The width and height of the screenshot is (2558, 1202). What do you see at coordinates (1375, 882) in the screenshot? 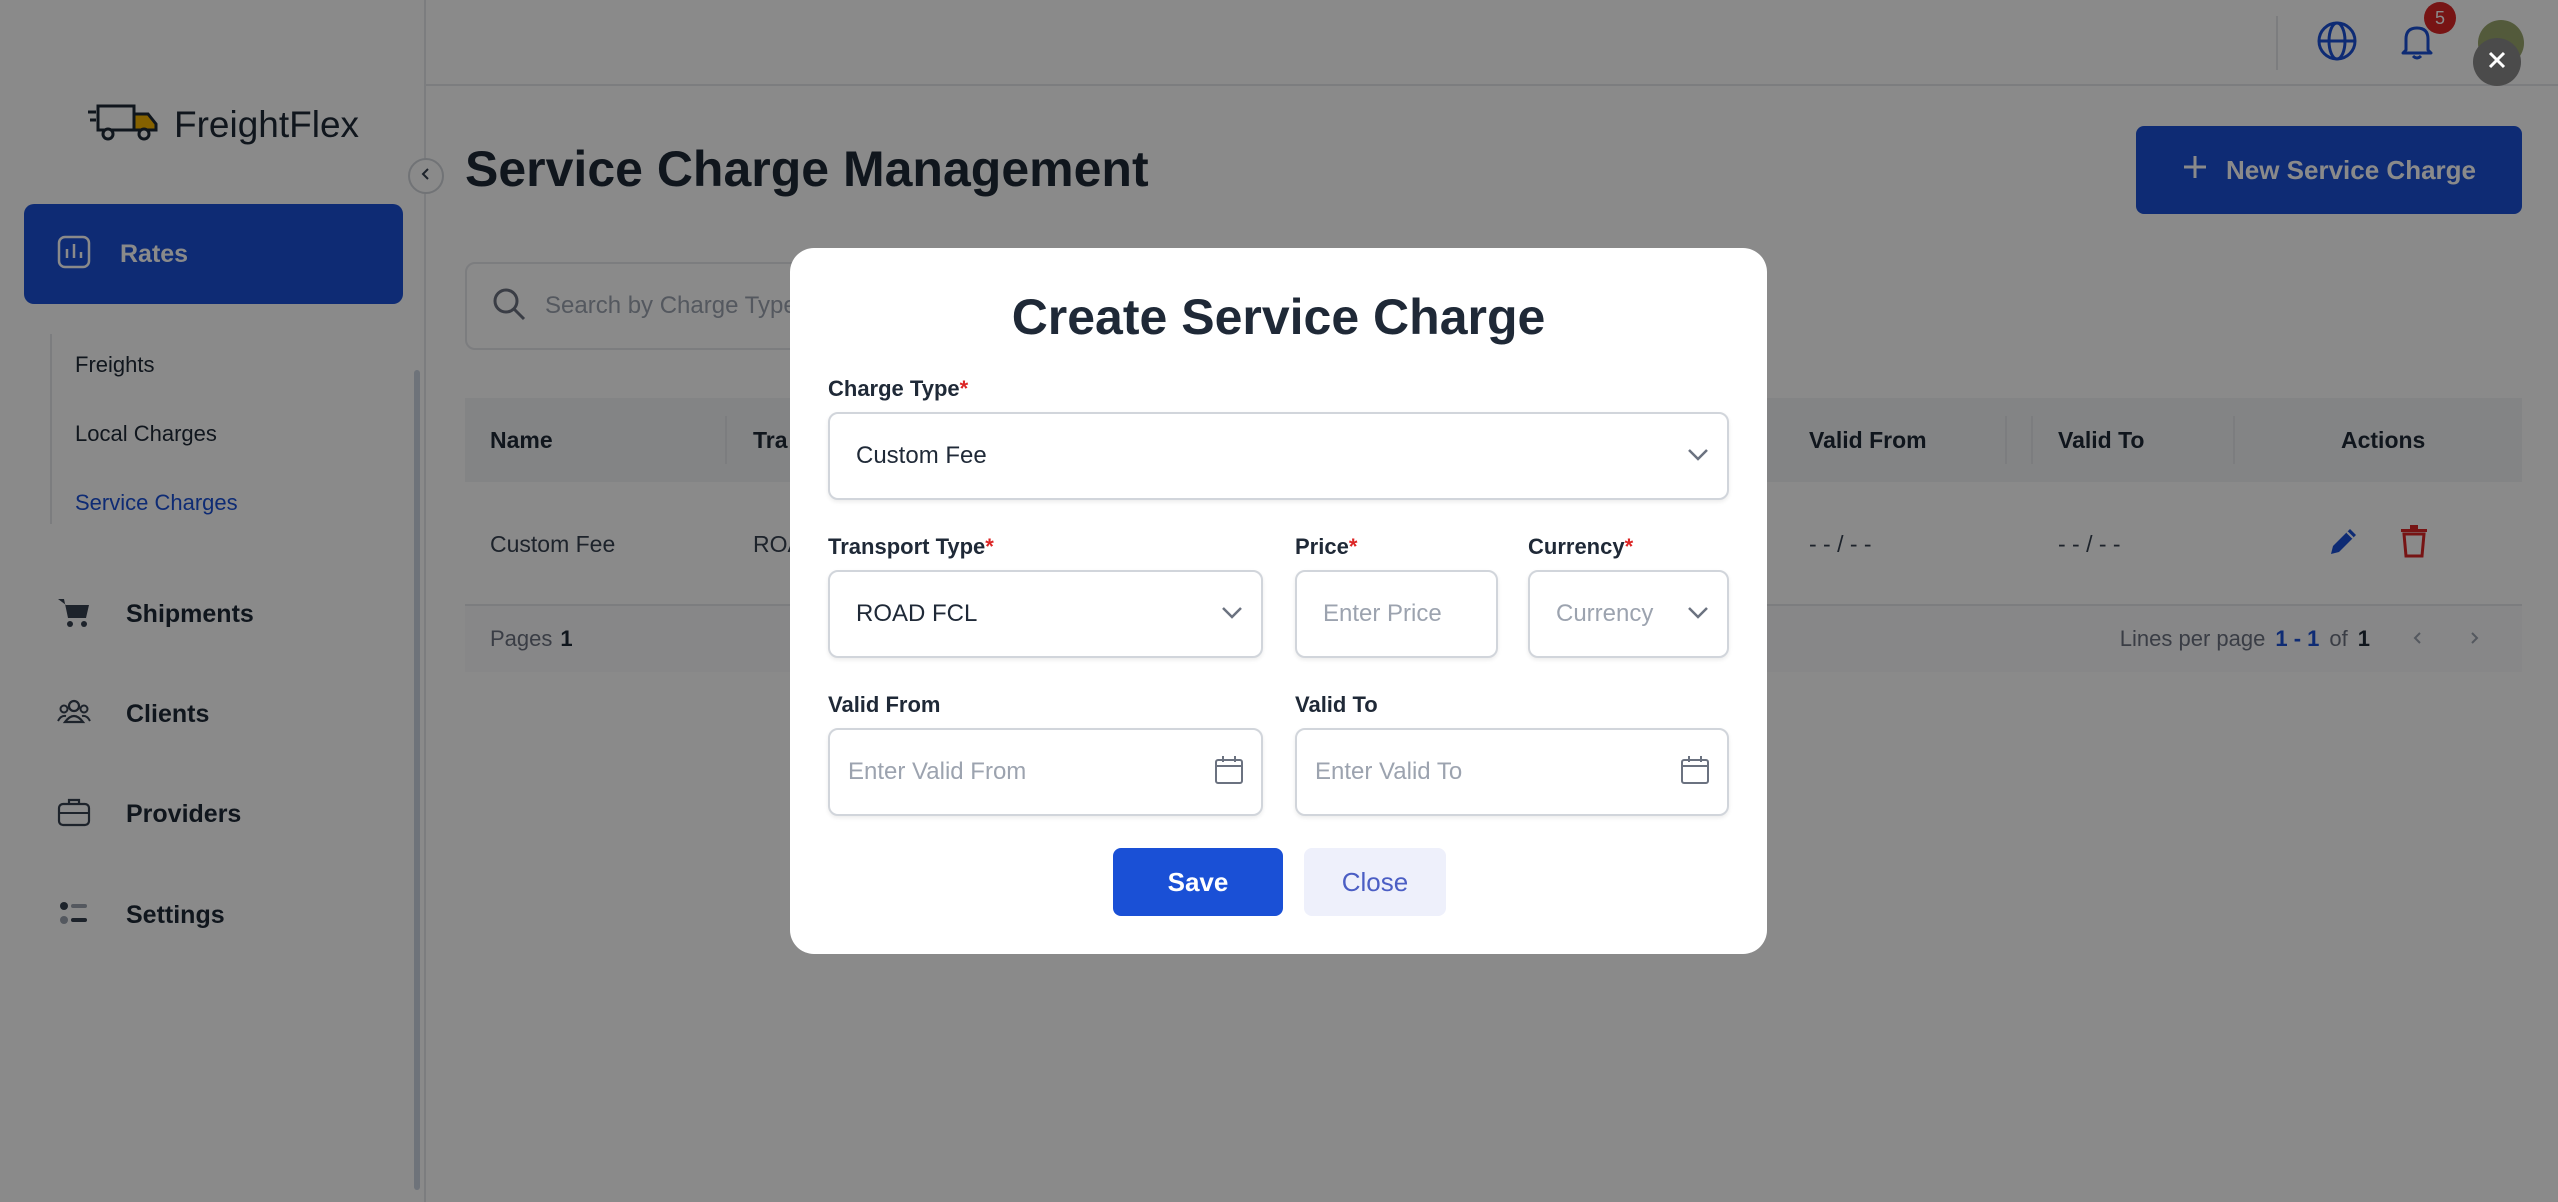
I see `close-button: Close` at bounding box center [1375, 882].